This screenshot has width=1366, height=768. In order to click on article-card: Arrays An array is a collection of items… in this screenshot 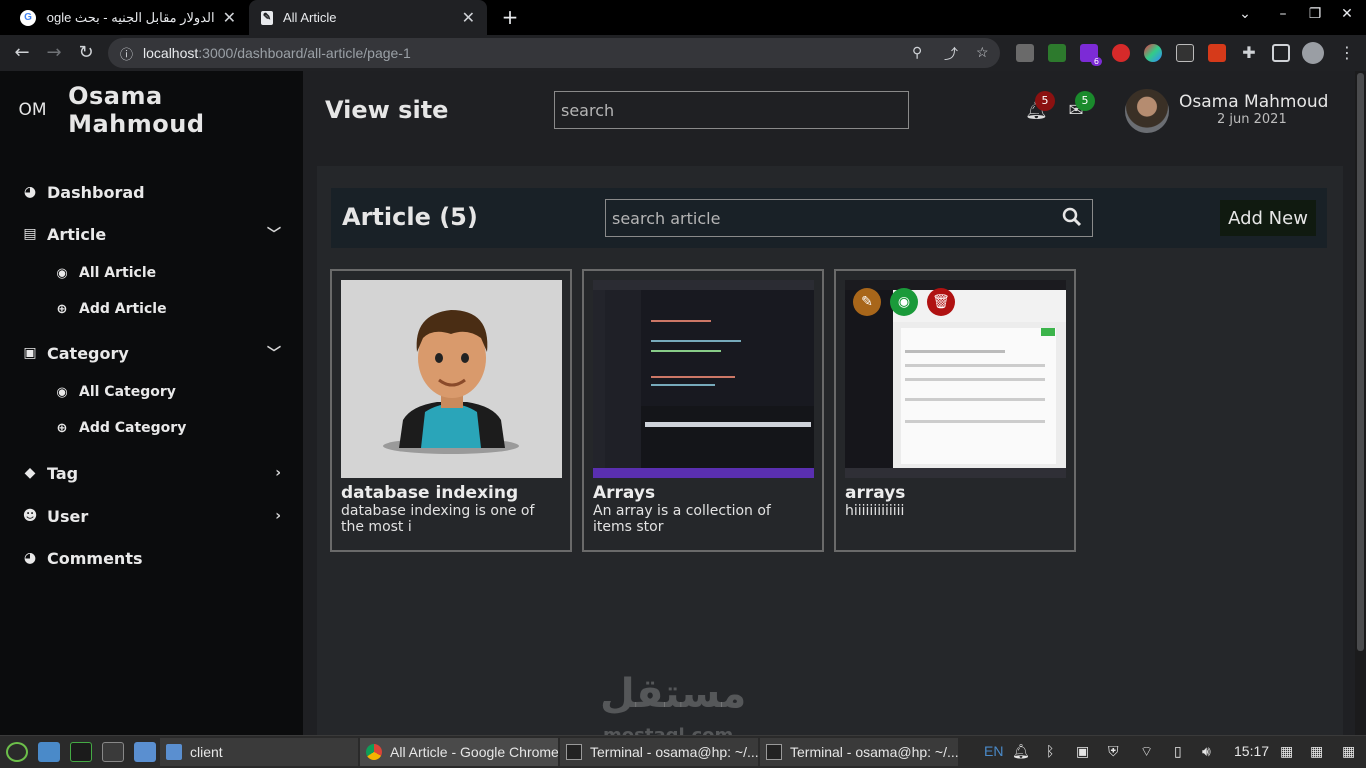, I will do `click(703, 410)`.